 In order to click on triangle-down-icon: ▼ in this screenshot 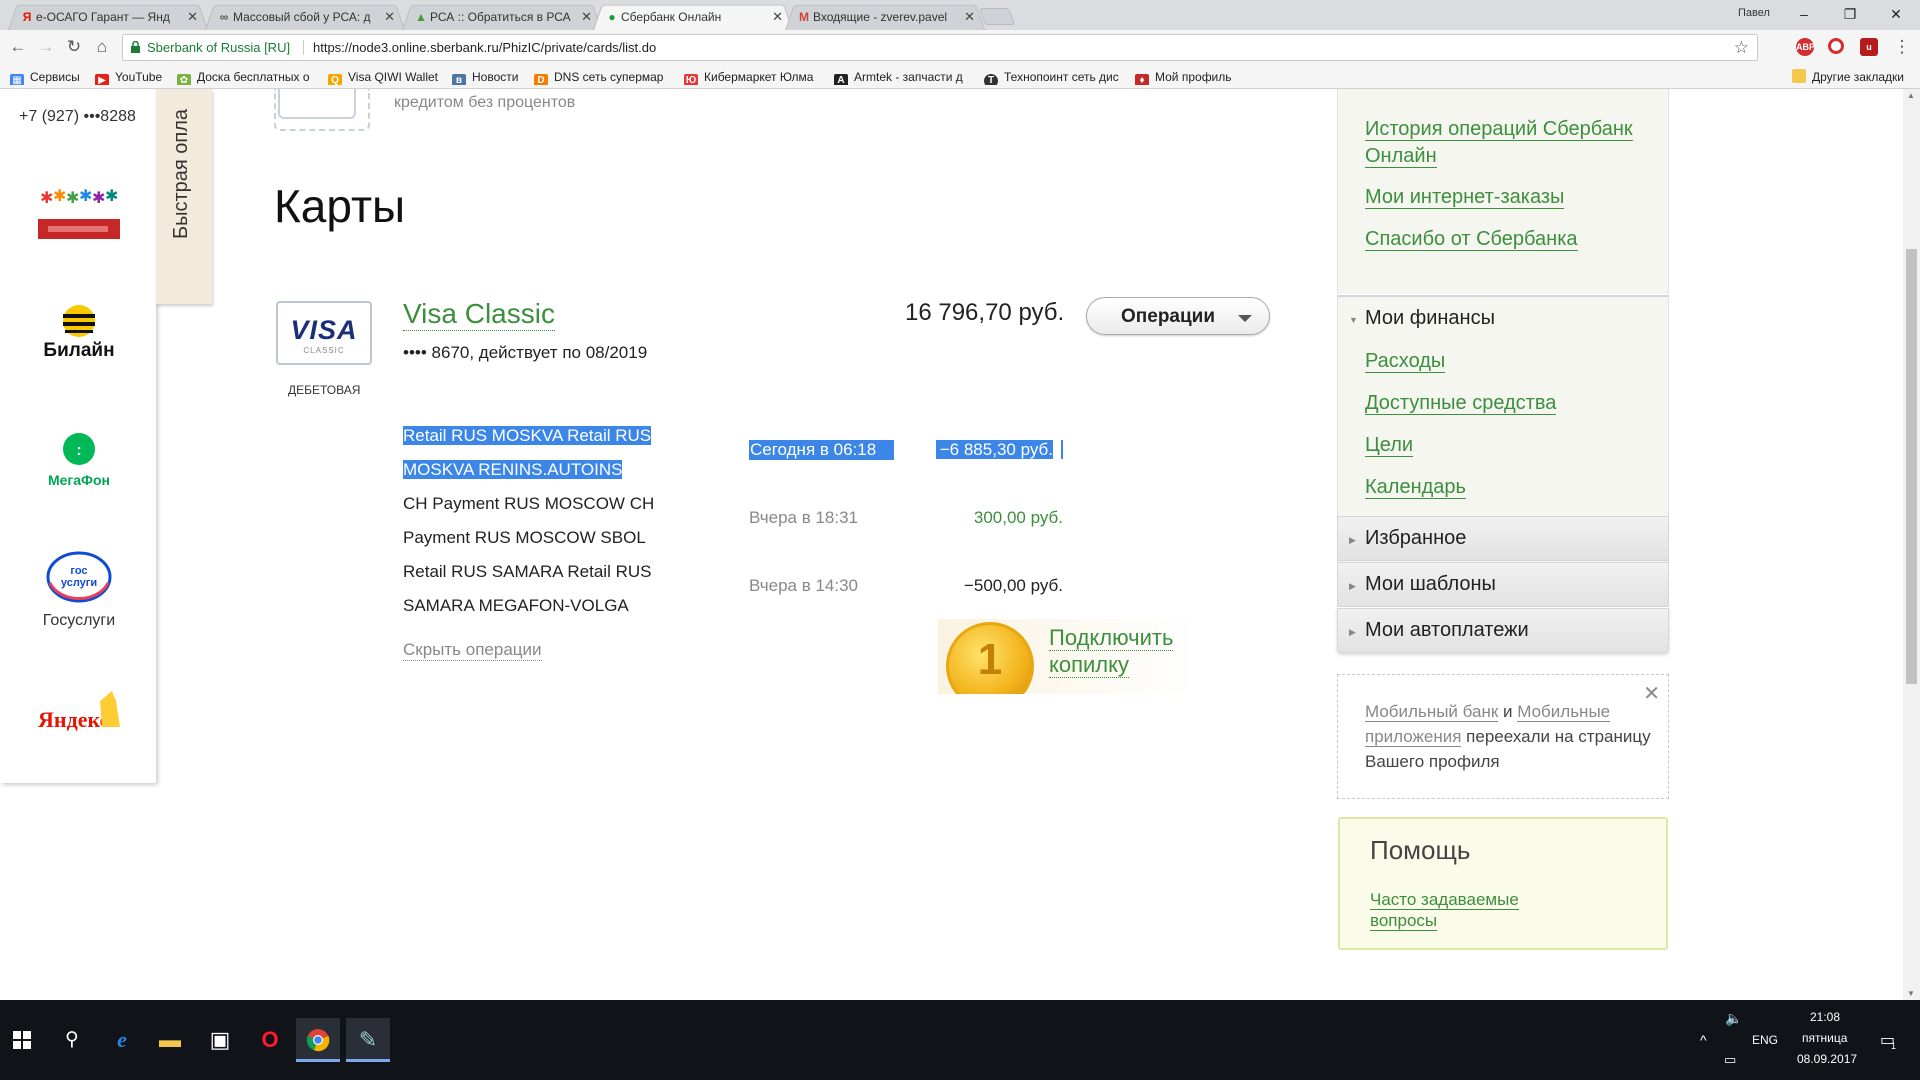, I will do `click(1353, 320)`.